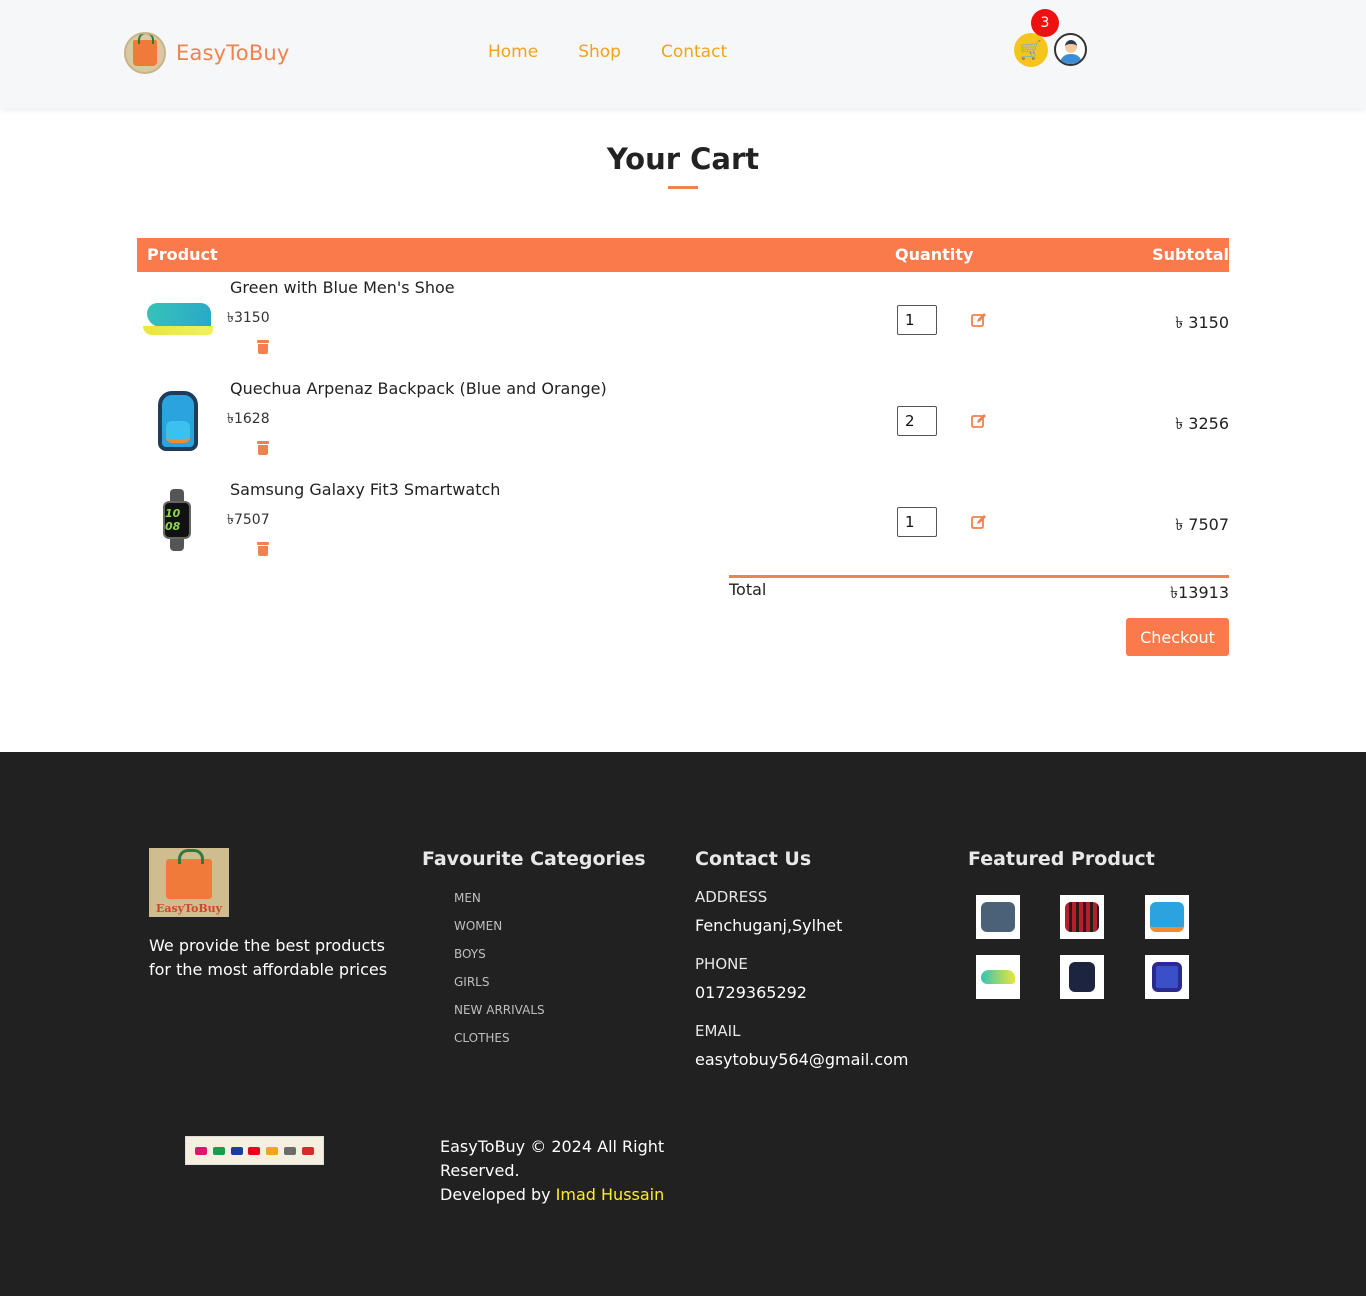 The height and width of the screenshot is (1296, 1366). What do you see at coordinates (1202, 322) in the screenshot?
I see `row-subtotal: ৳ 3150` at bounding box center [1202, 322].